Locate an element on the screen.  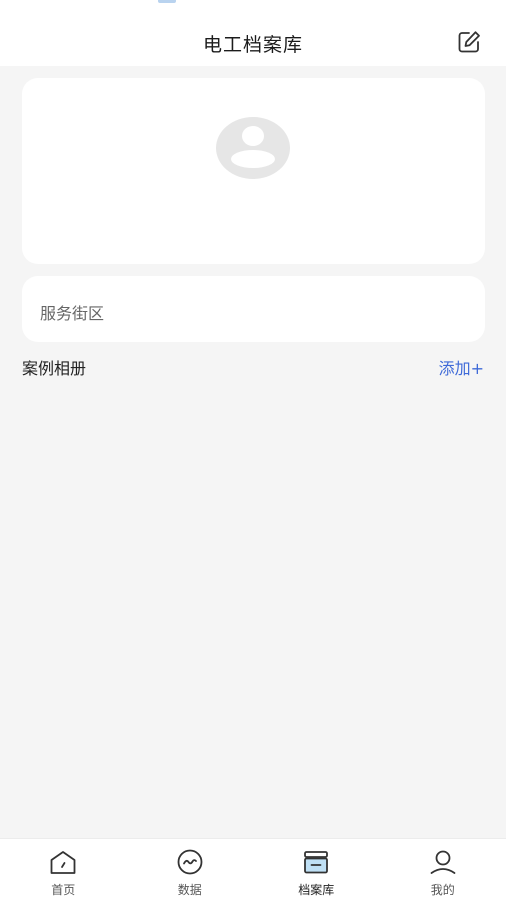
top-header: 电工档案库 is located at coordinates (253, 33).